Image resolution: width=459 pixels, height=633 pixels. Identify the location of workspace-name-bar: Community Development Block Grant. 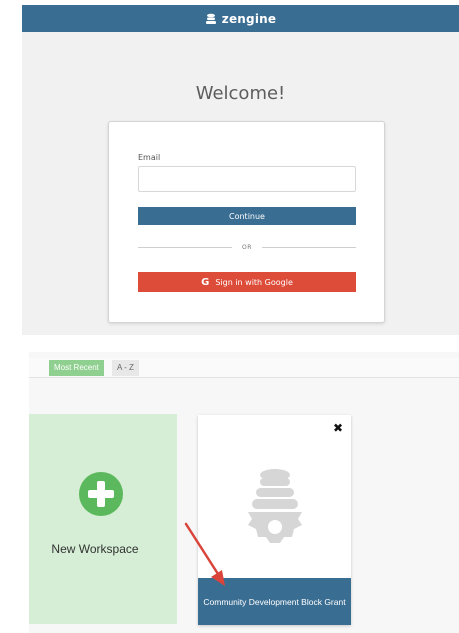
(274, 601).